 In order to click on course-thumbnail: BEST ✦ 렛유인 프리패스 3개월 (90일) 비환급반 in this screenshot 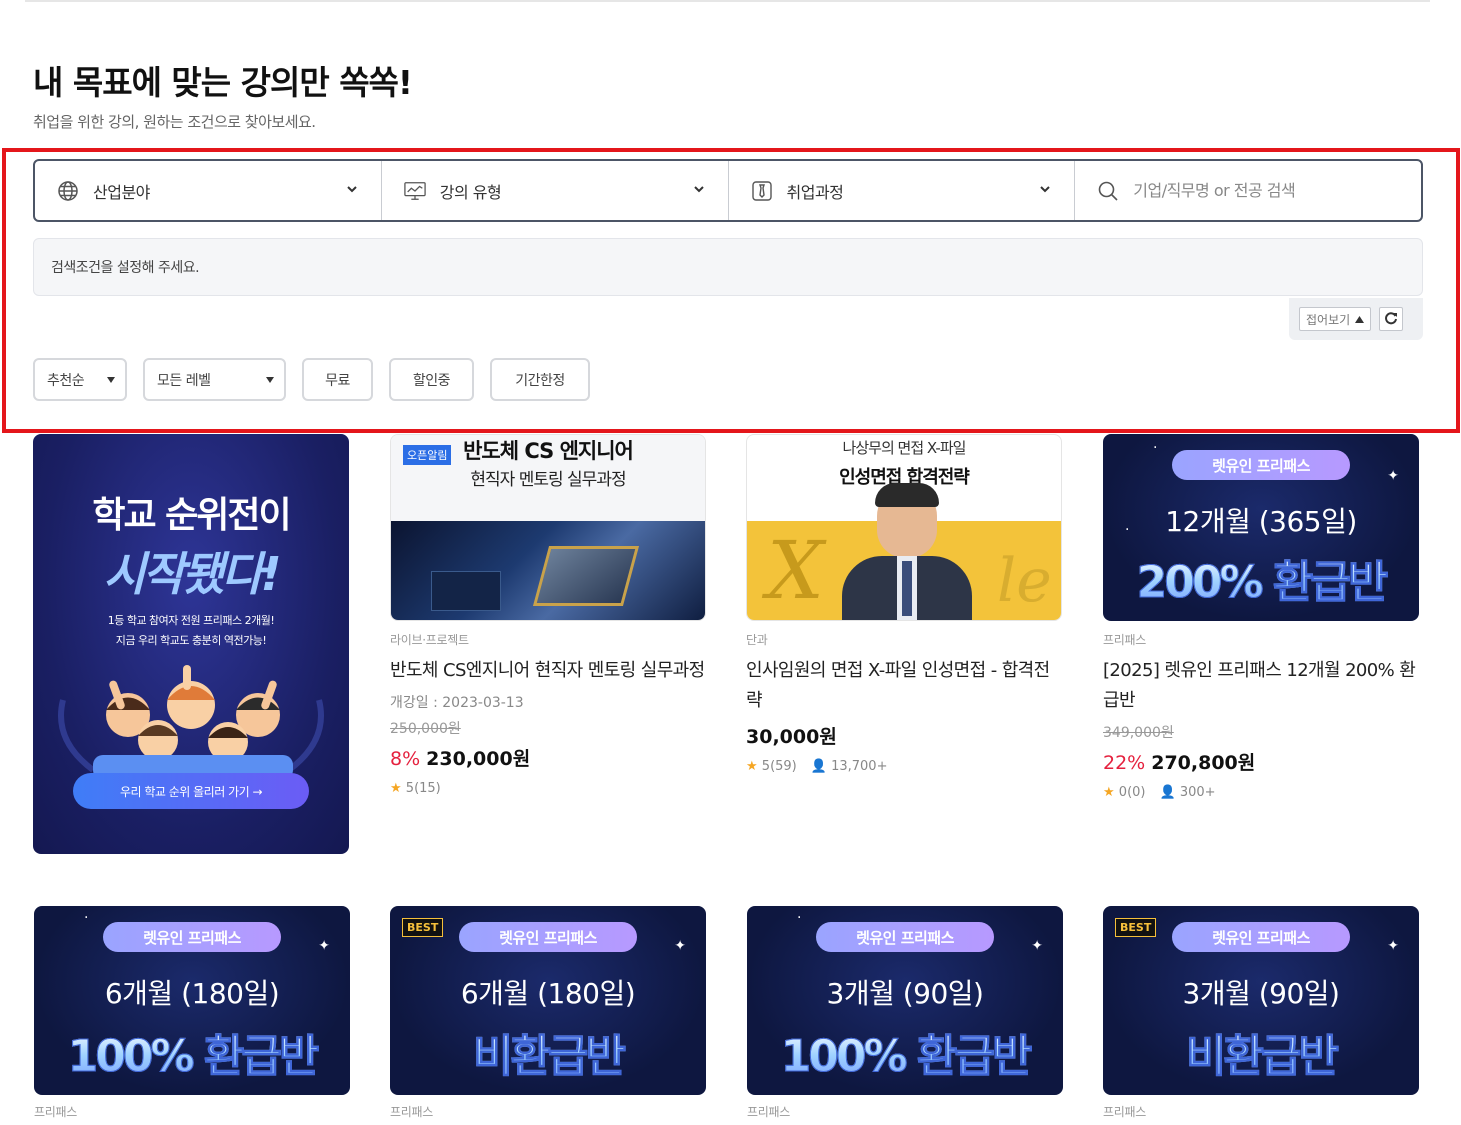, I will do `click(1261, 1000)`.